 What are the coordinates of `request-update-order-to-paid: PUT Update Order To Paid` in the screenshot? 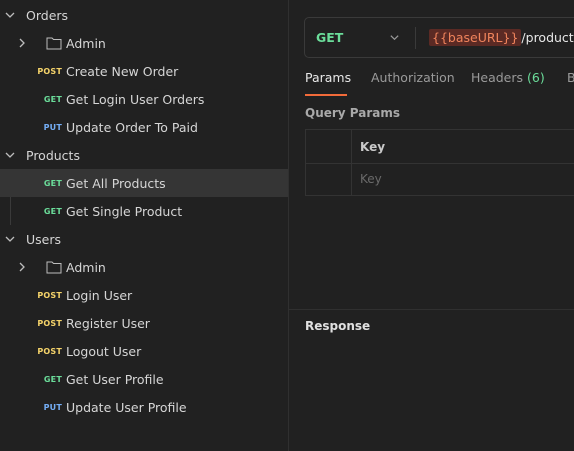 It's located at (144, 127).